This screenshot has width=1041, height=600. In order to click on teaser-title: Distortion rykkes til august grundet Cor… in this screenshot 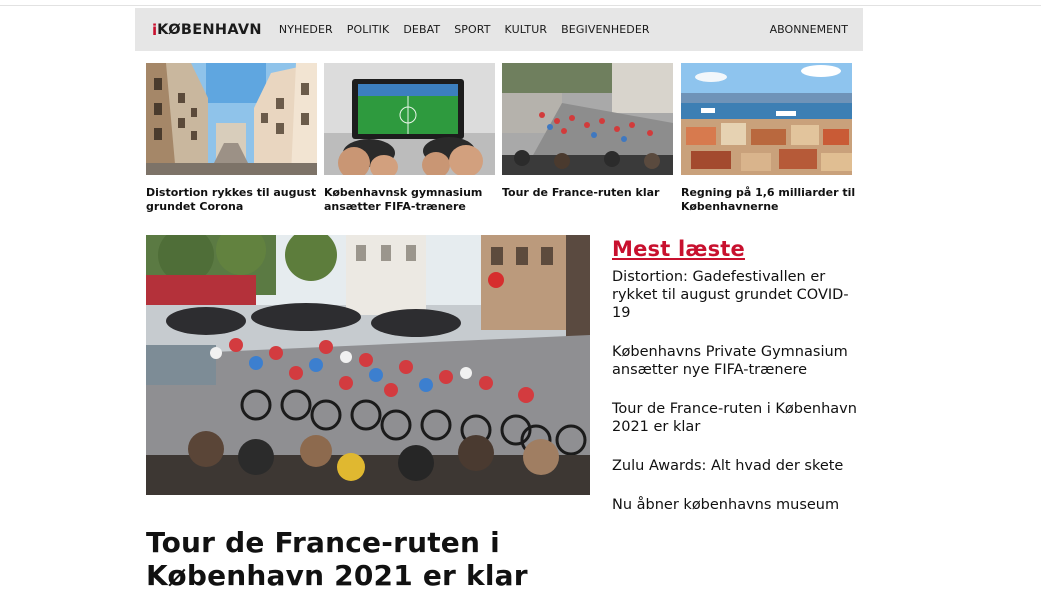, I will do `click(231, 199)`.